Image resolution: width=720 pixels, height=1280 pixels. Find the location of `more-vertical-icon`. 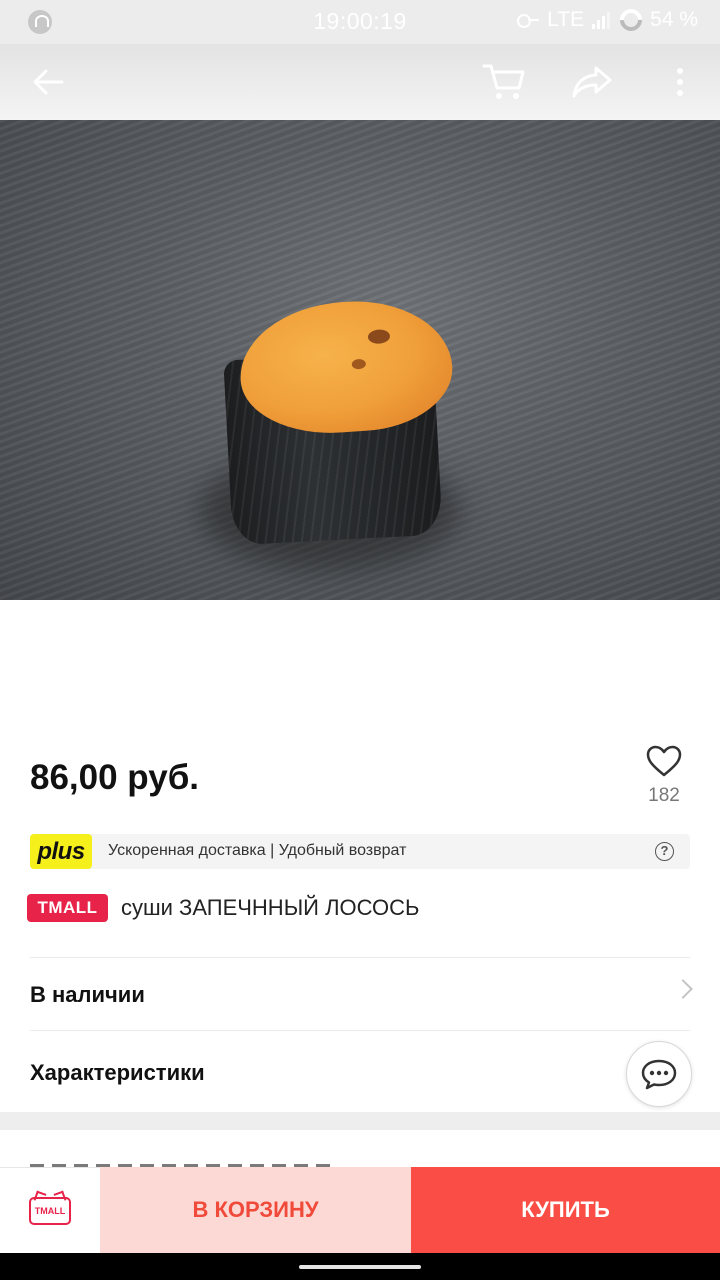

more-vertical-icon is located at coordinates (680, 82).